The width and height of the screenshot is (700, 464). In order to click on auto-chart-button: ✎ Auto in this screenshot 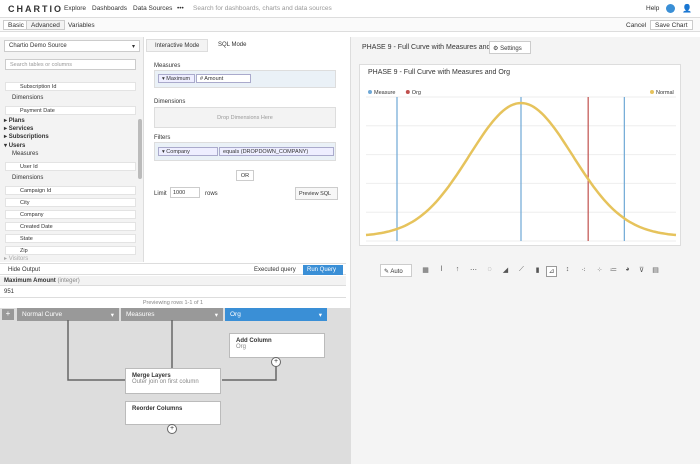, I will do `click(396, 270)`.